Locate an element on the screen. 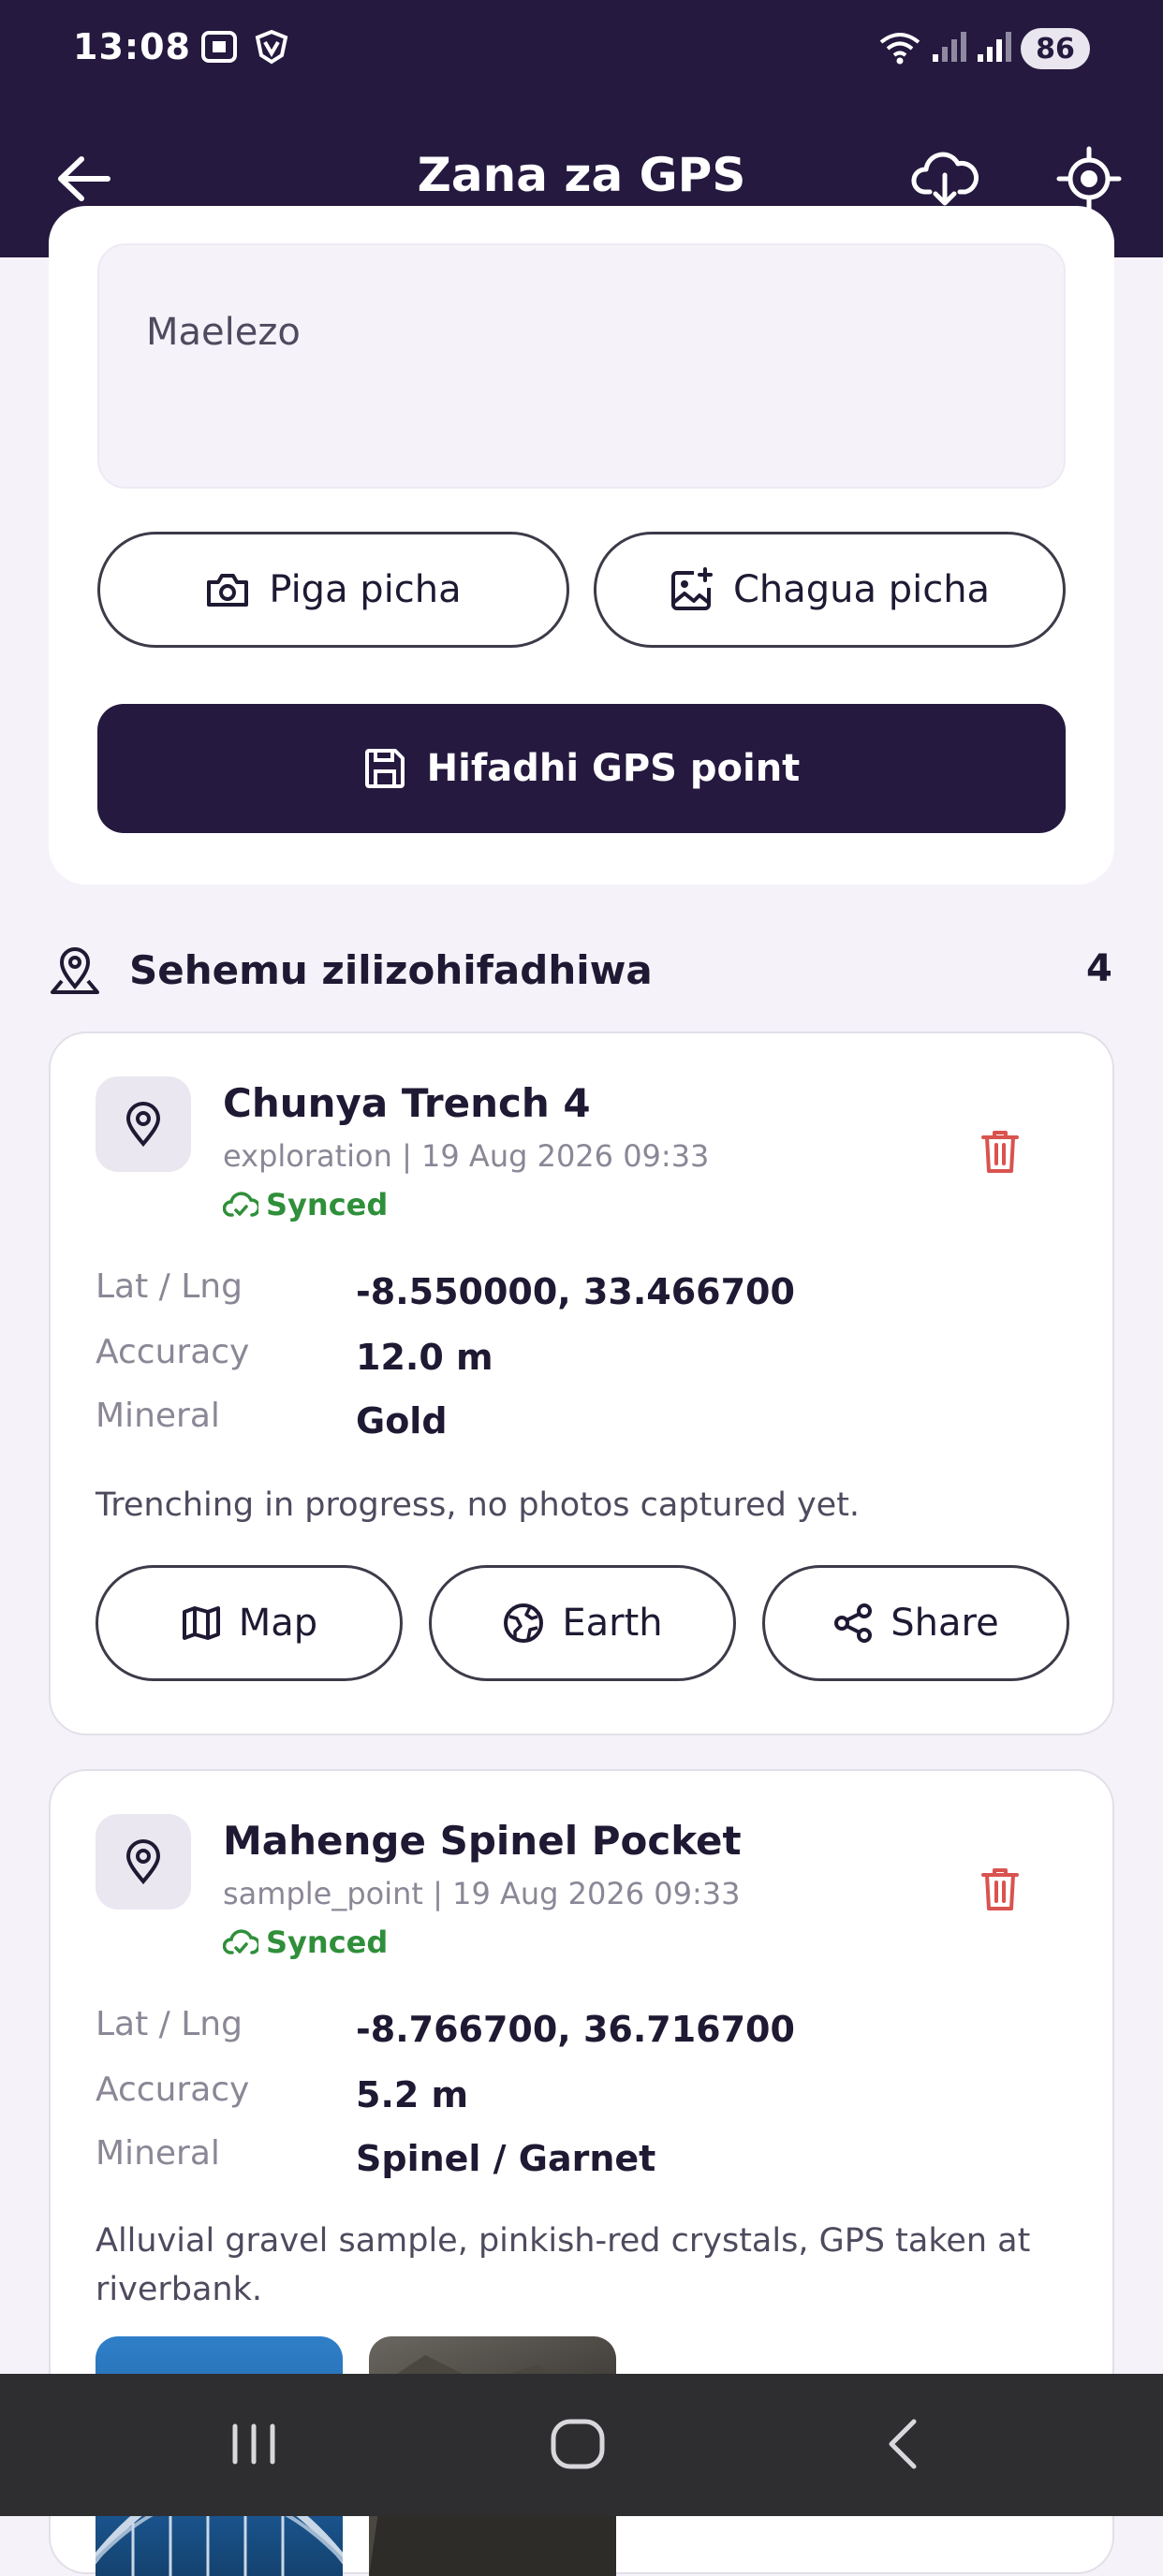 Image resolution: width=1163 pixels, height=2576 pixels. chevron-left-icon is located at coordinates (903, 2444).